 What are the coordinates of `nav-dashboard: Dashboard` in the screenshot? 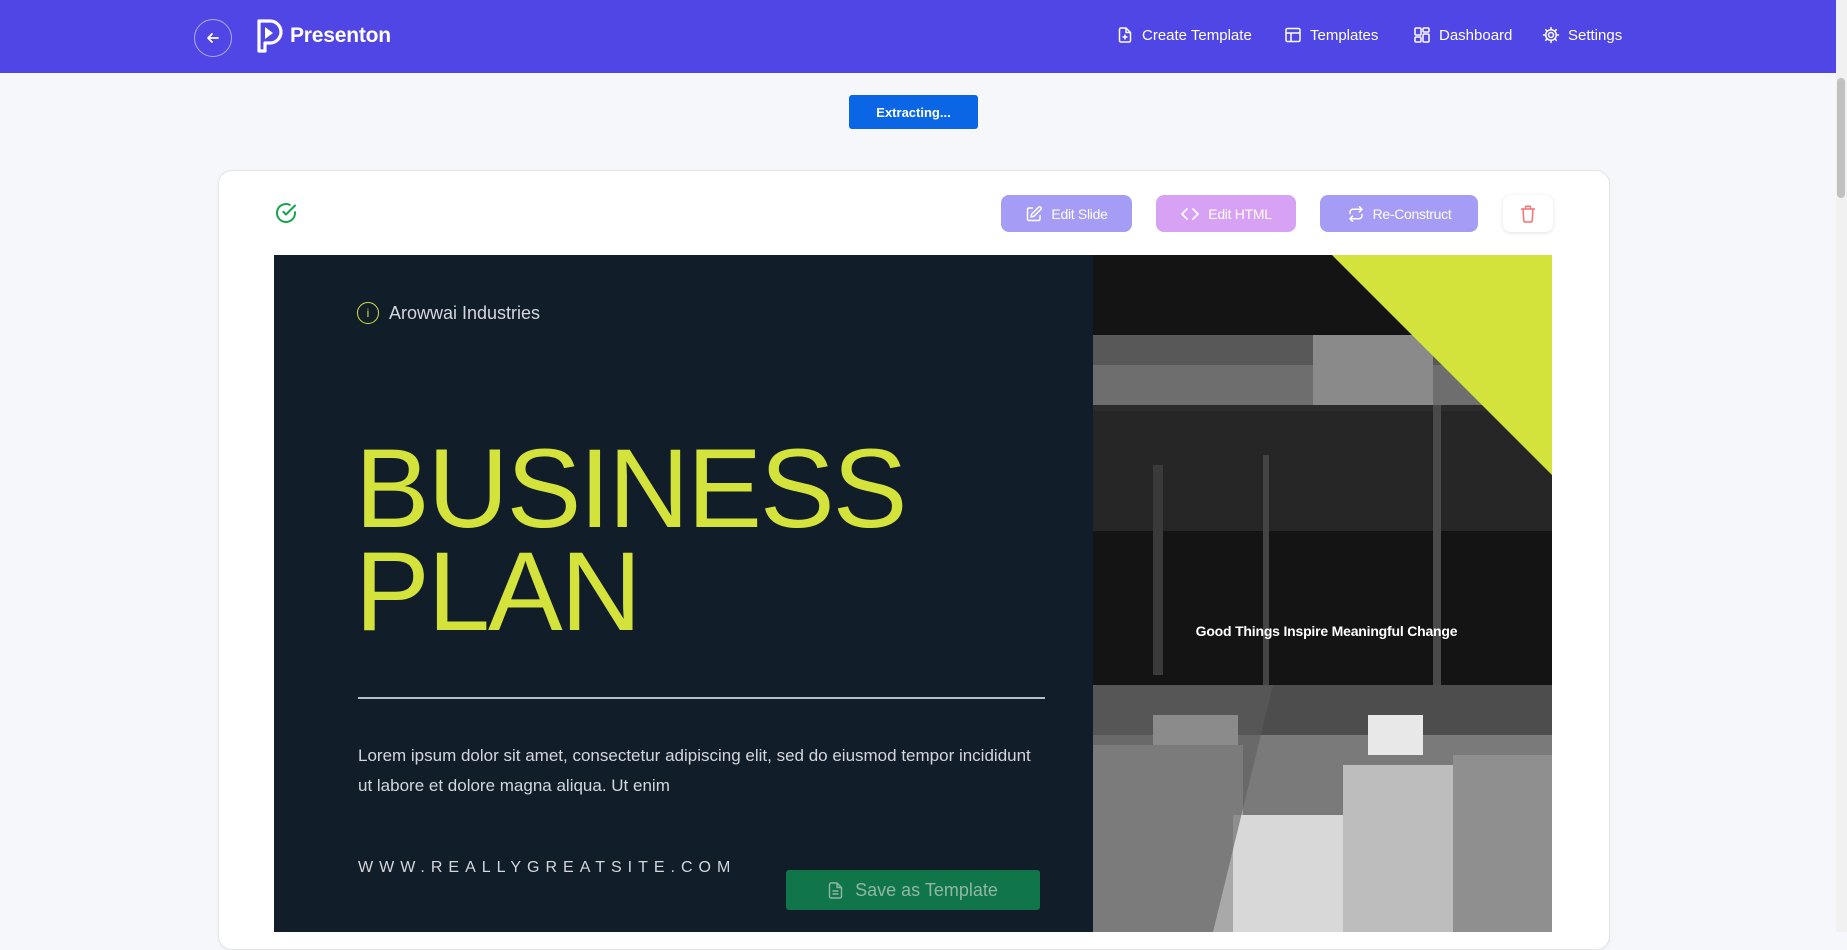 It's located at (1462, 35).